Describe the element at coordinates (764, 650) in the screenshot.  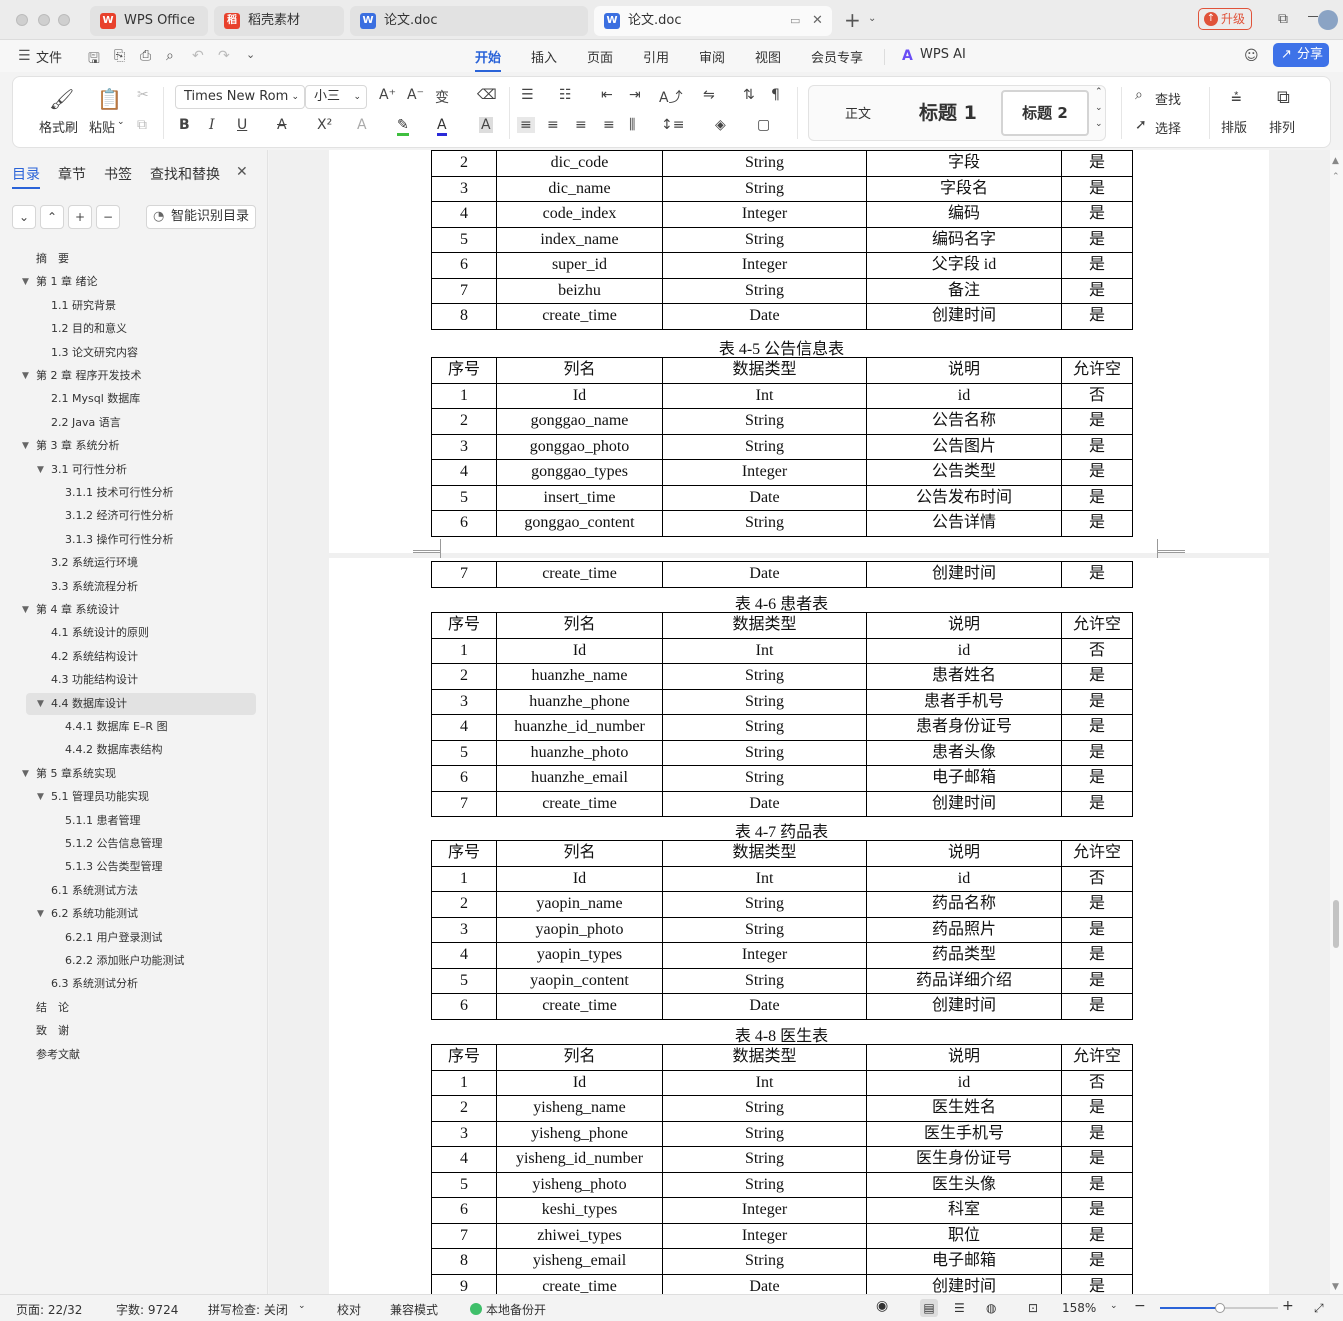
I see `table-cell: Int` at that location.